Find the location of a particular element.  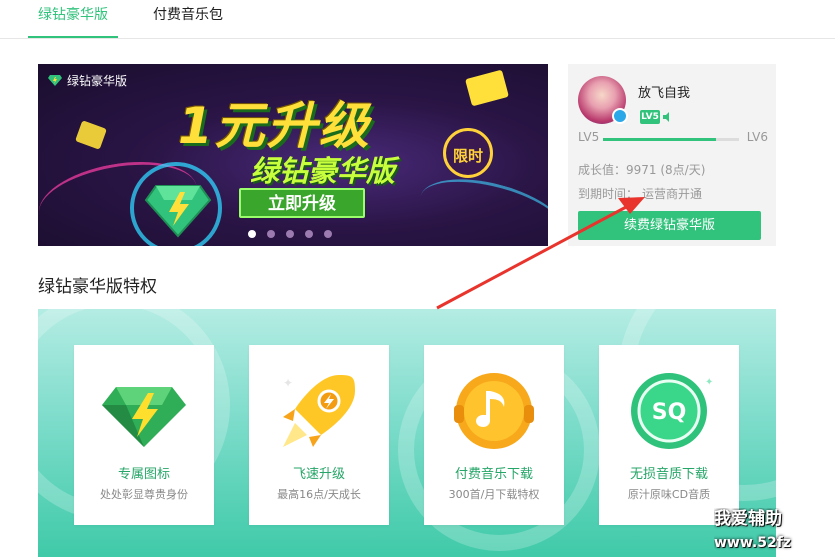

level-progress-bar is located at coordinates (671, 139).